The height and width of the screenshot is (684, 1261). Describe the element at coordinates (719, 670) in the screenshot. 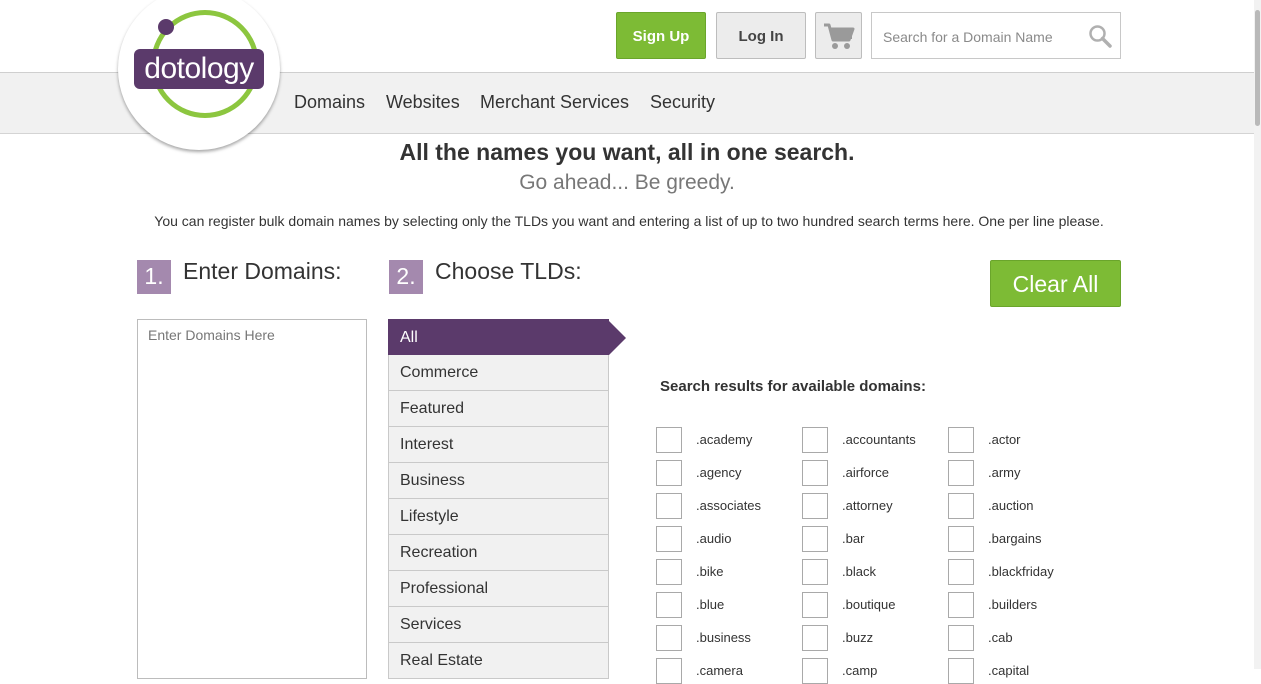

I see `tld-label: .camera` at that location.